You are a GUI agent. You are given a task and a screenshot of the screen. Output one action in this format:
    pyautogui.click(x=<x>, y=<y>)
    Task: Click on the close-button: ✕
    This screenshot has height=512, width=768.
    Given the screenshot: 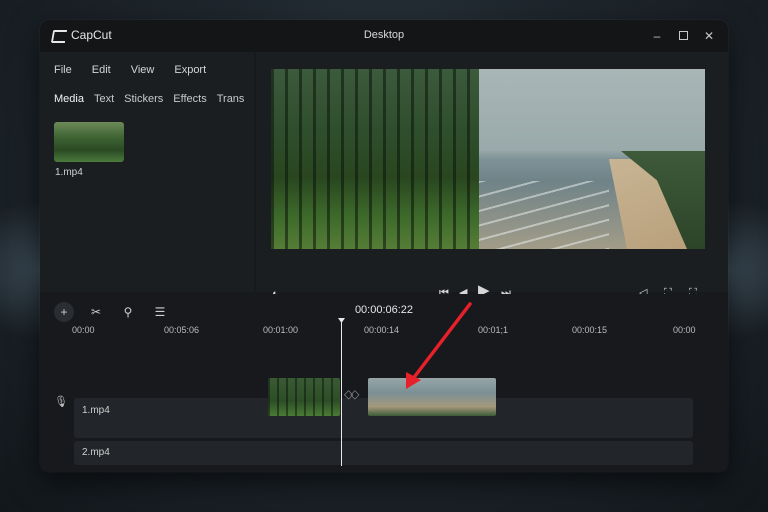 What is the action you would take?
    pyautogui.click(x=709, y=36)
    